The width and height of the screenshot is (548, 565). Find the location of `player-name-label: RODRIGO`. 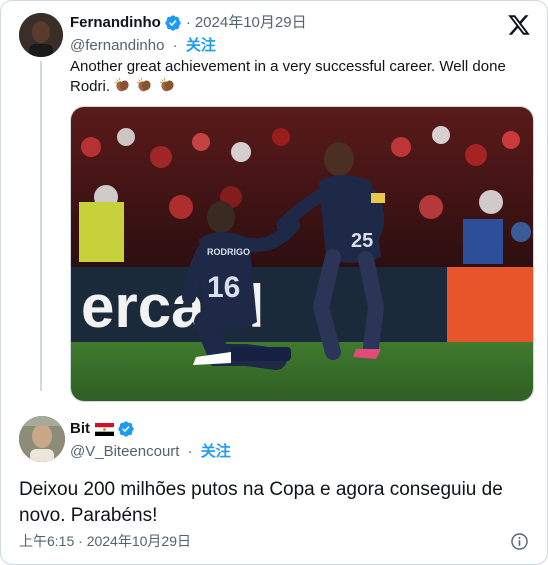

player-name-label: RODRIGO is located at coordinates (228, 252).